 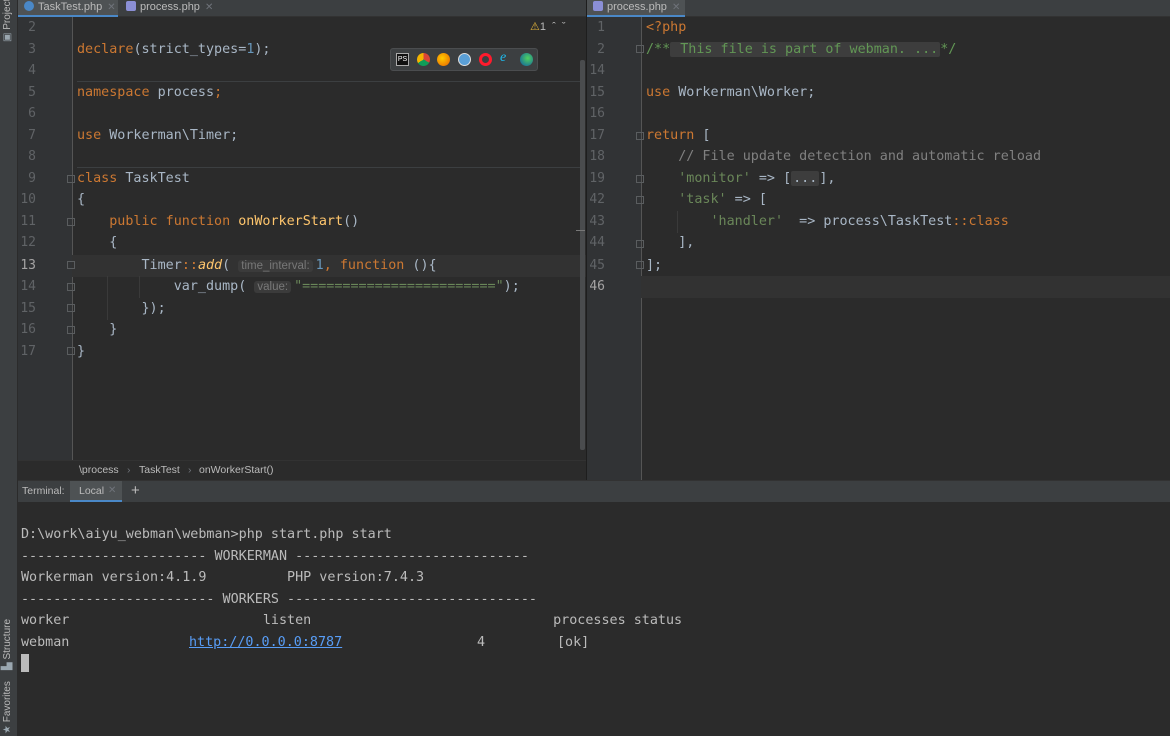 What do you see at coordinates (25, 665) in the screenshot?
I see `terminal-cursor` at bounding box center [25, 665].